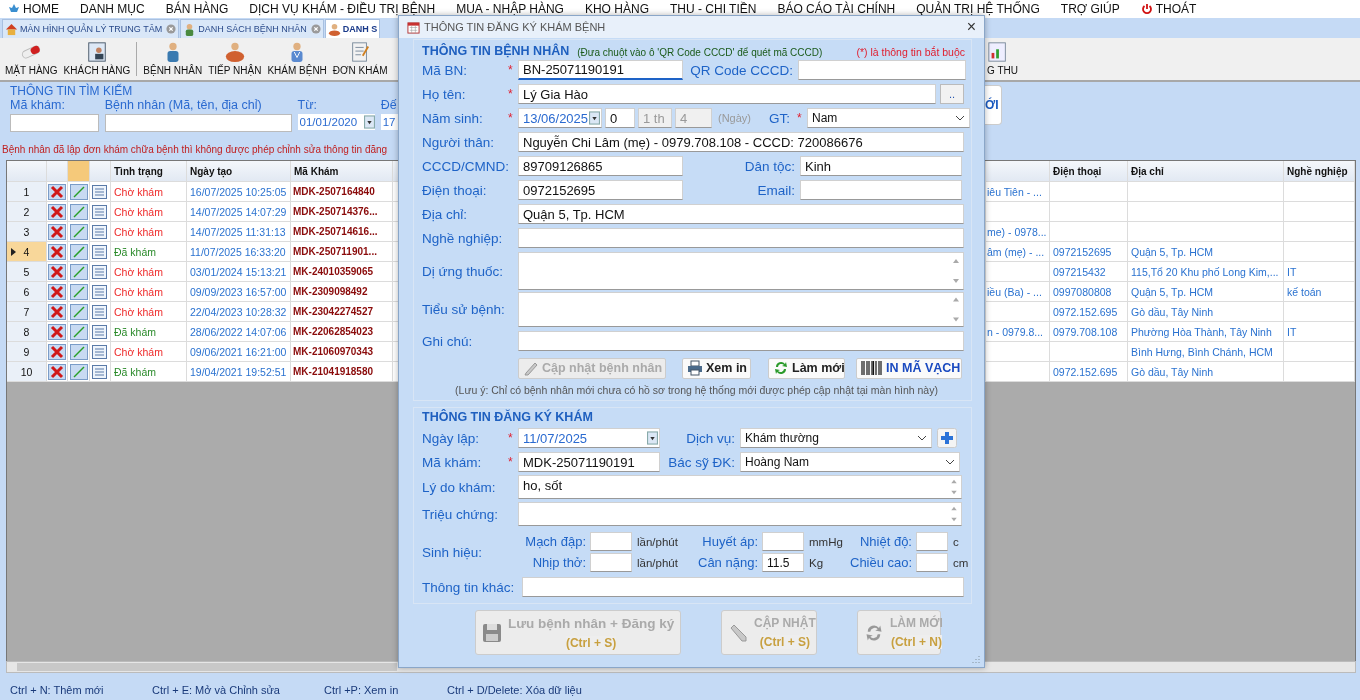 Image resolution: width=1360 pixels, height=700 pixels. I want to click on input-field: Kinh, so click(881, 166).